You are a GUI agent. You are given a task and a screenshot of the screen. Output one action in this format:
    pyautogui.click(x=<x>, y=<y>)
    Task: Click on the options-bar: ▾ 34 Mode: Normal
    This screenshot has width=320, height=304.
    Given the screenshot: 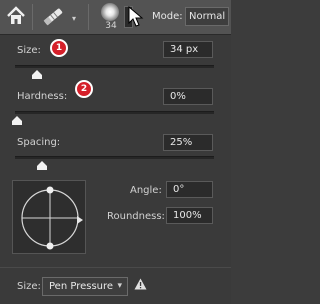 What is the action you would take?
    pyautogui.click(x=115, y=17)
    